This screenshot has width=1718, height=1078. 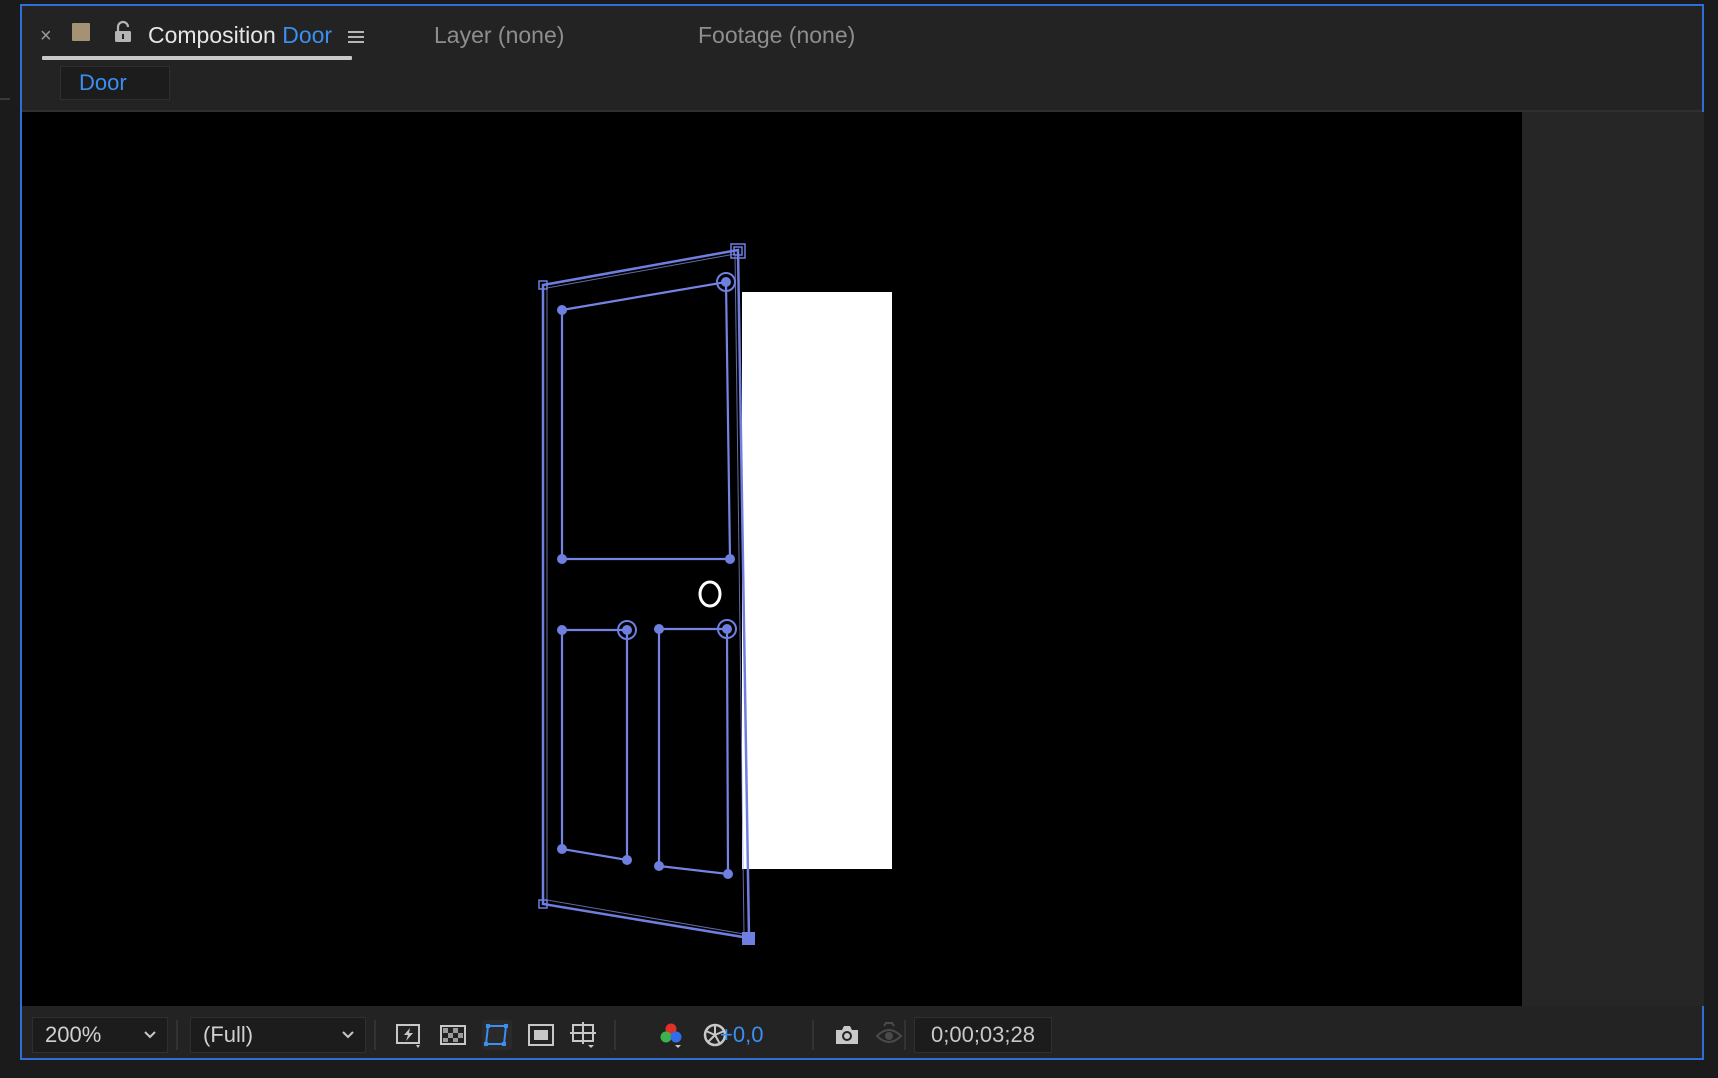 I want to click on magnification-dropdown: 200%, so click(x=100, y=1035).